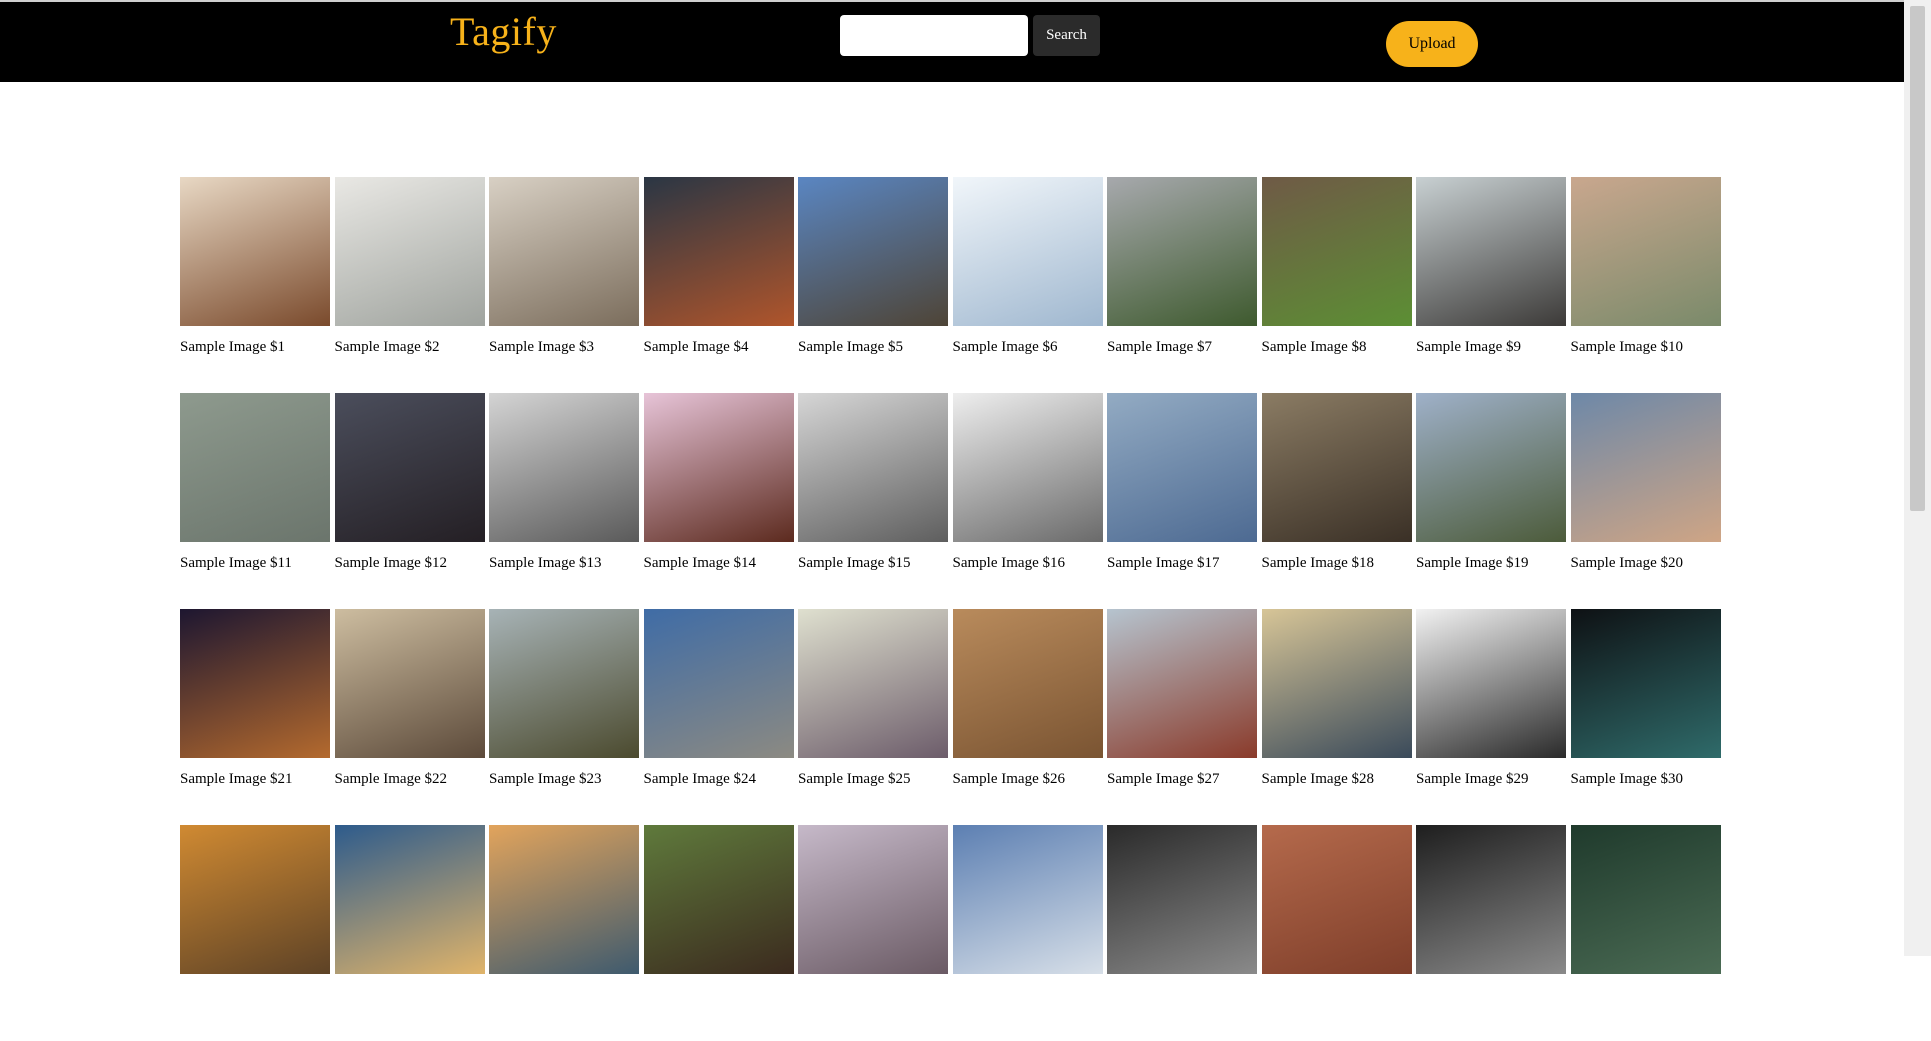  Describe the element at coordinates (1626, 779) in the screenshot. I see `image-caption: Sample Image $30` at that location.